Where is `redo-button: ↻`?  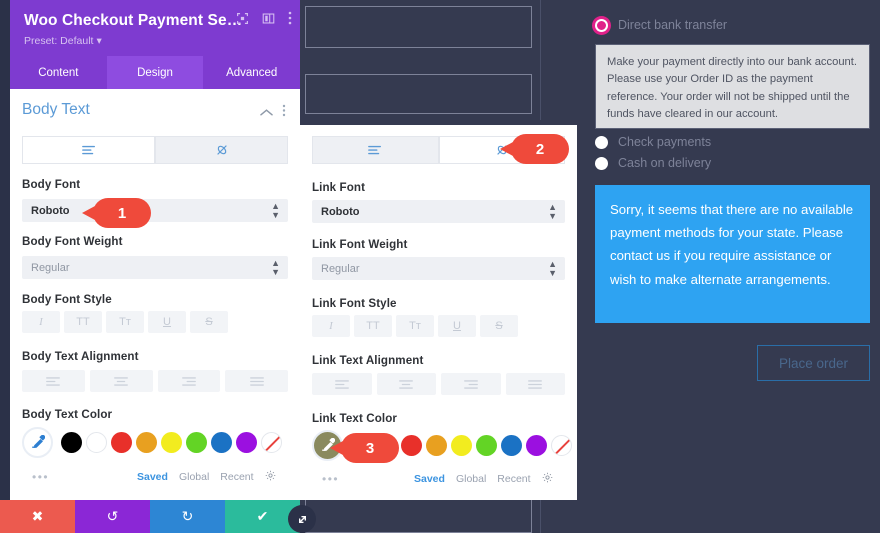
redo-button: ↻ is located at coordinates (187, 516).